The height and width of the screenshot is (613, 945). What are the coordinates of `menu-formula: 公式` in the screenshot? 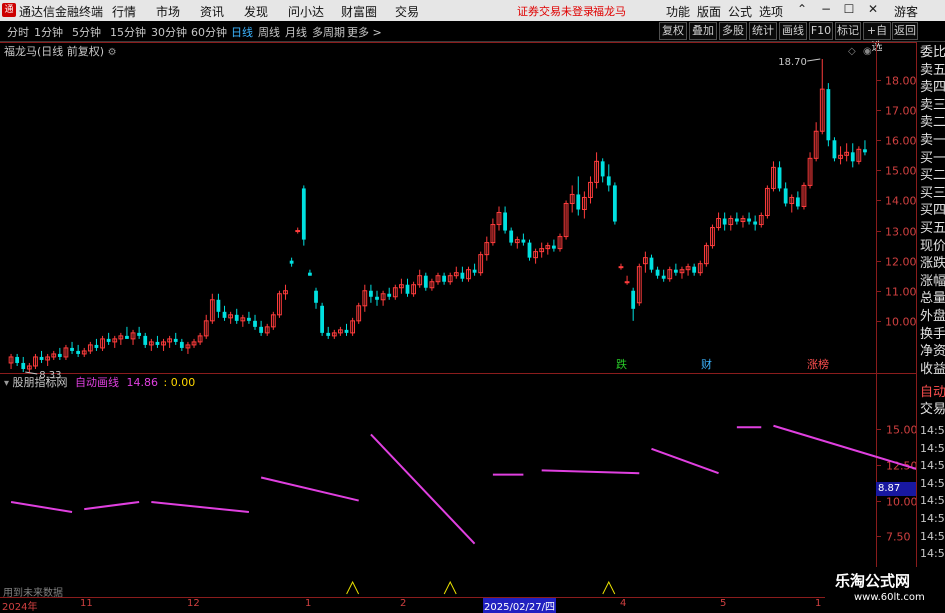 It's located at (740, 11).